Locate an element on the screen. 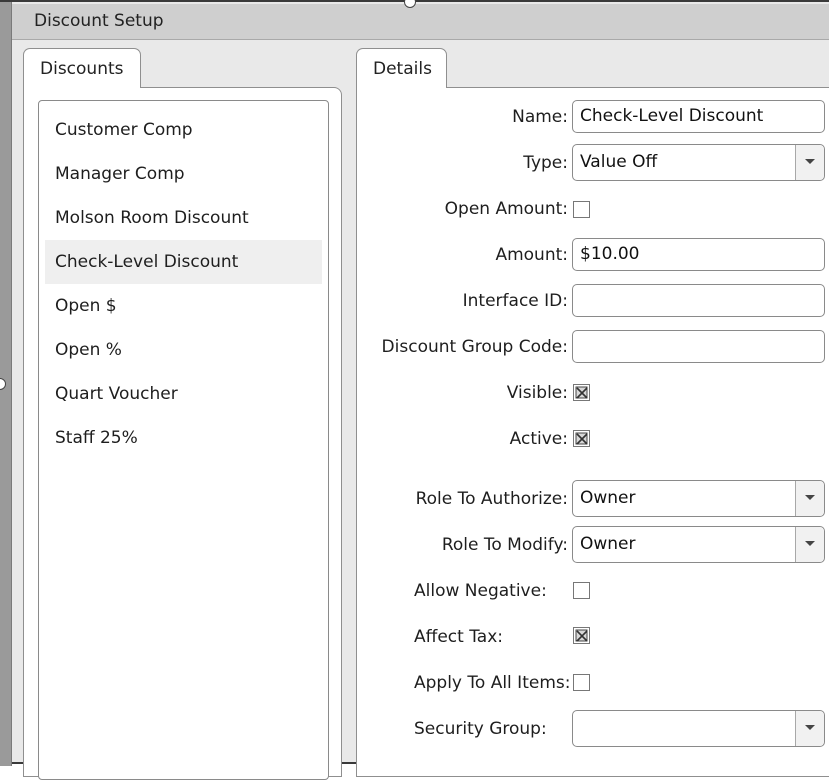 This screenshot has width=829, height=780. window-title: Discount Setup is located at coordinates (99, 21).